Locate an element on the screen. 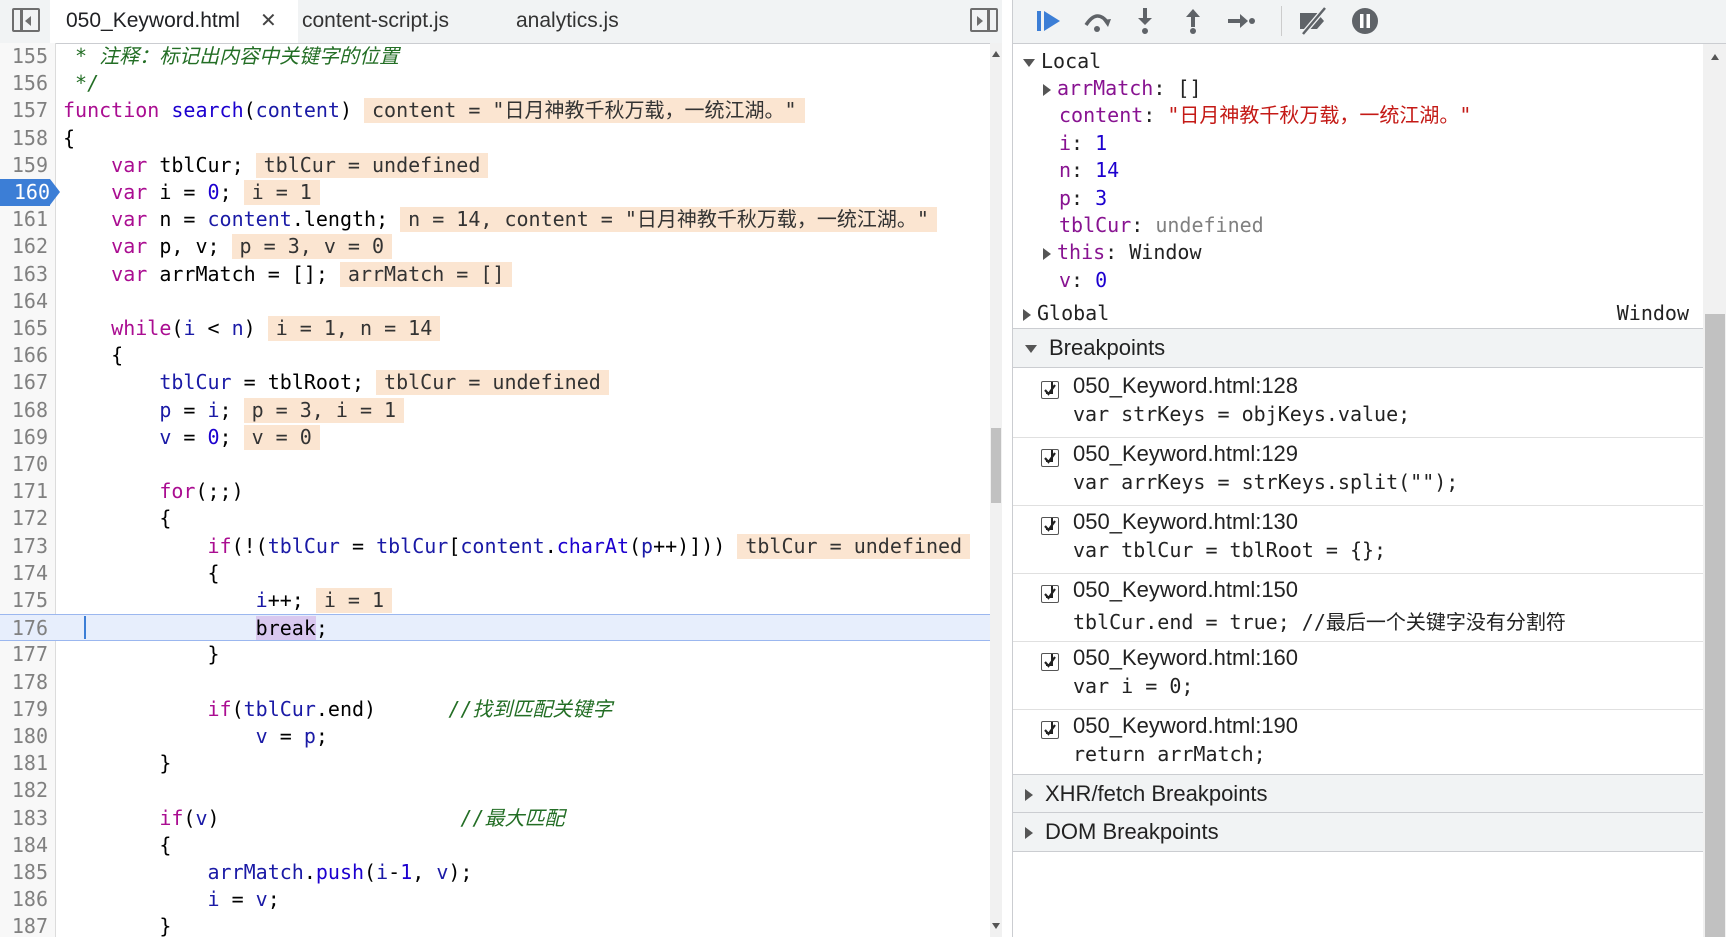 This screenshot has width=1726, height=937. xhr-breakpoints-section-header: XHR/fetch Breakpoints is located at coordinates (1358, 794).